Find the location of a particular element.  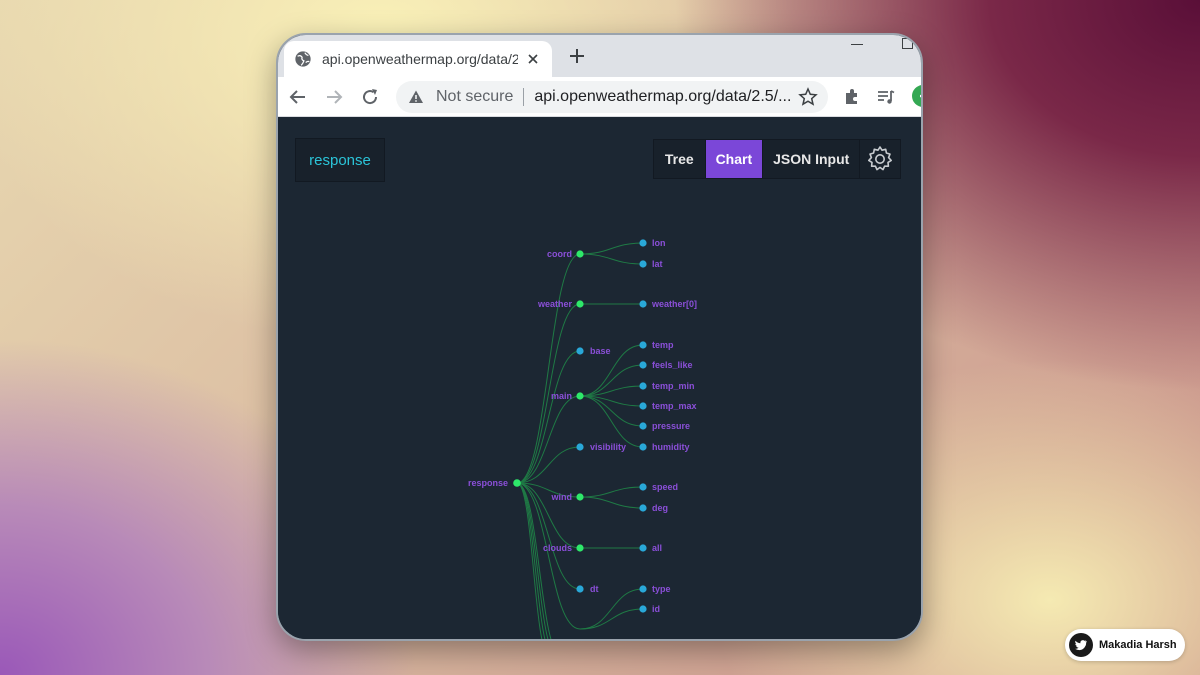

minimize-icon is located at coordinates (857, 44).